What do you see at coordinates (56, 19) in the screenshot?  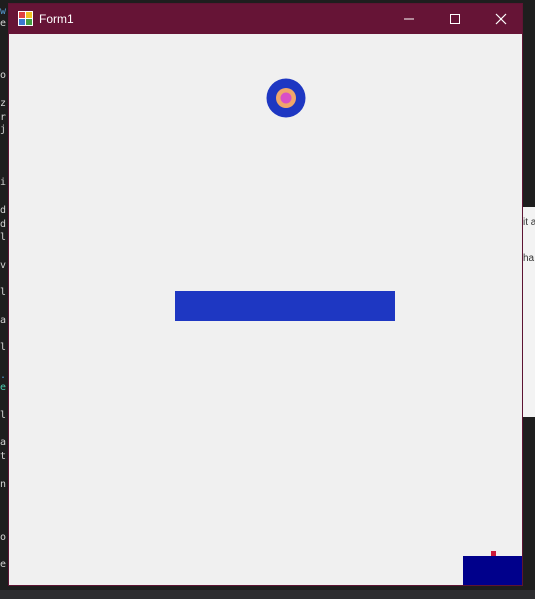 I see `window-title: Form1` at bounding box center [56, 19].